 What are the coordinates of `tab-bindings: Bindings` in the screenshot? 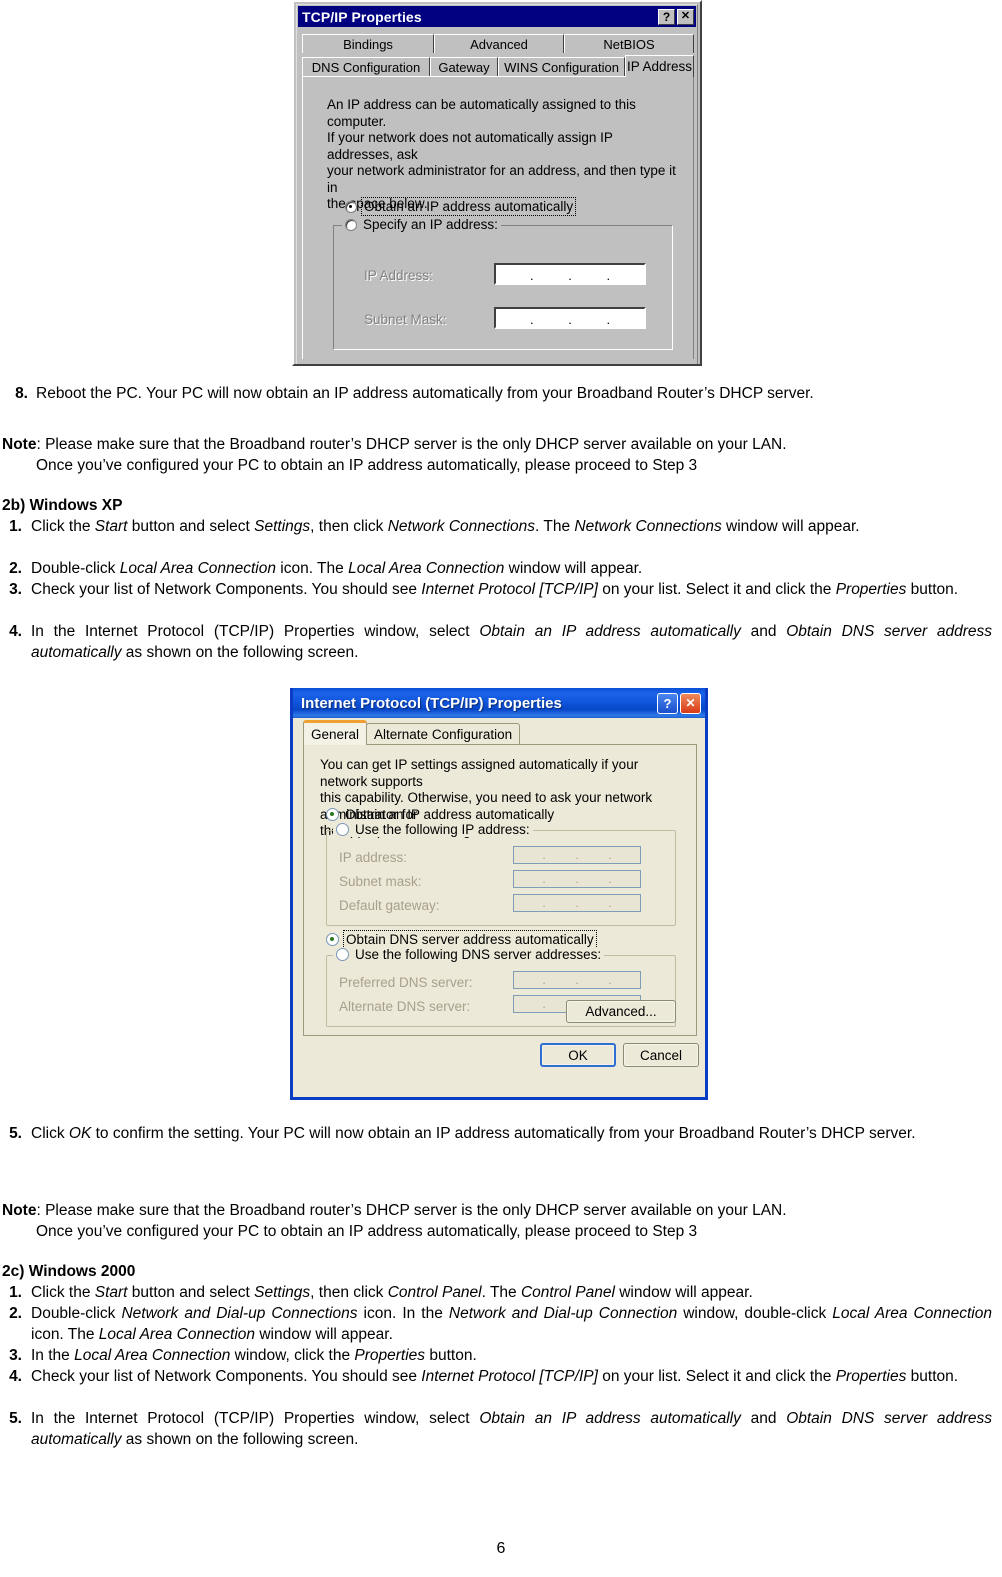 It's located at (368, 43).